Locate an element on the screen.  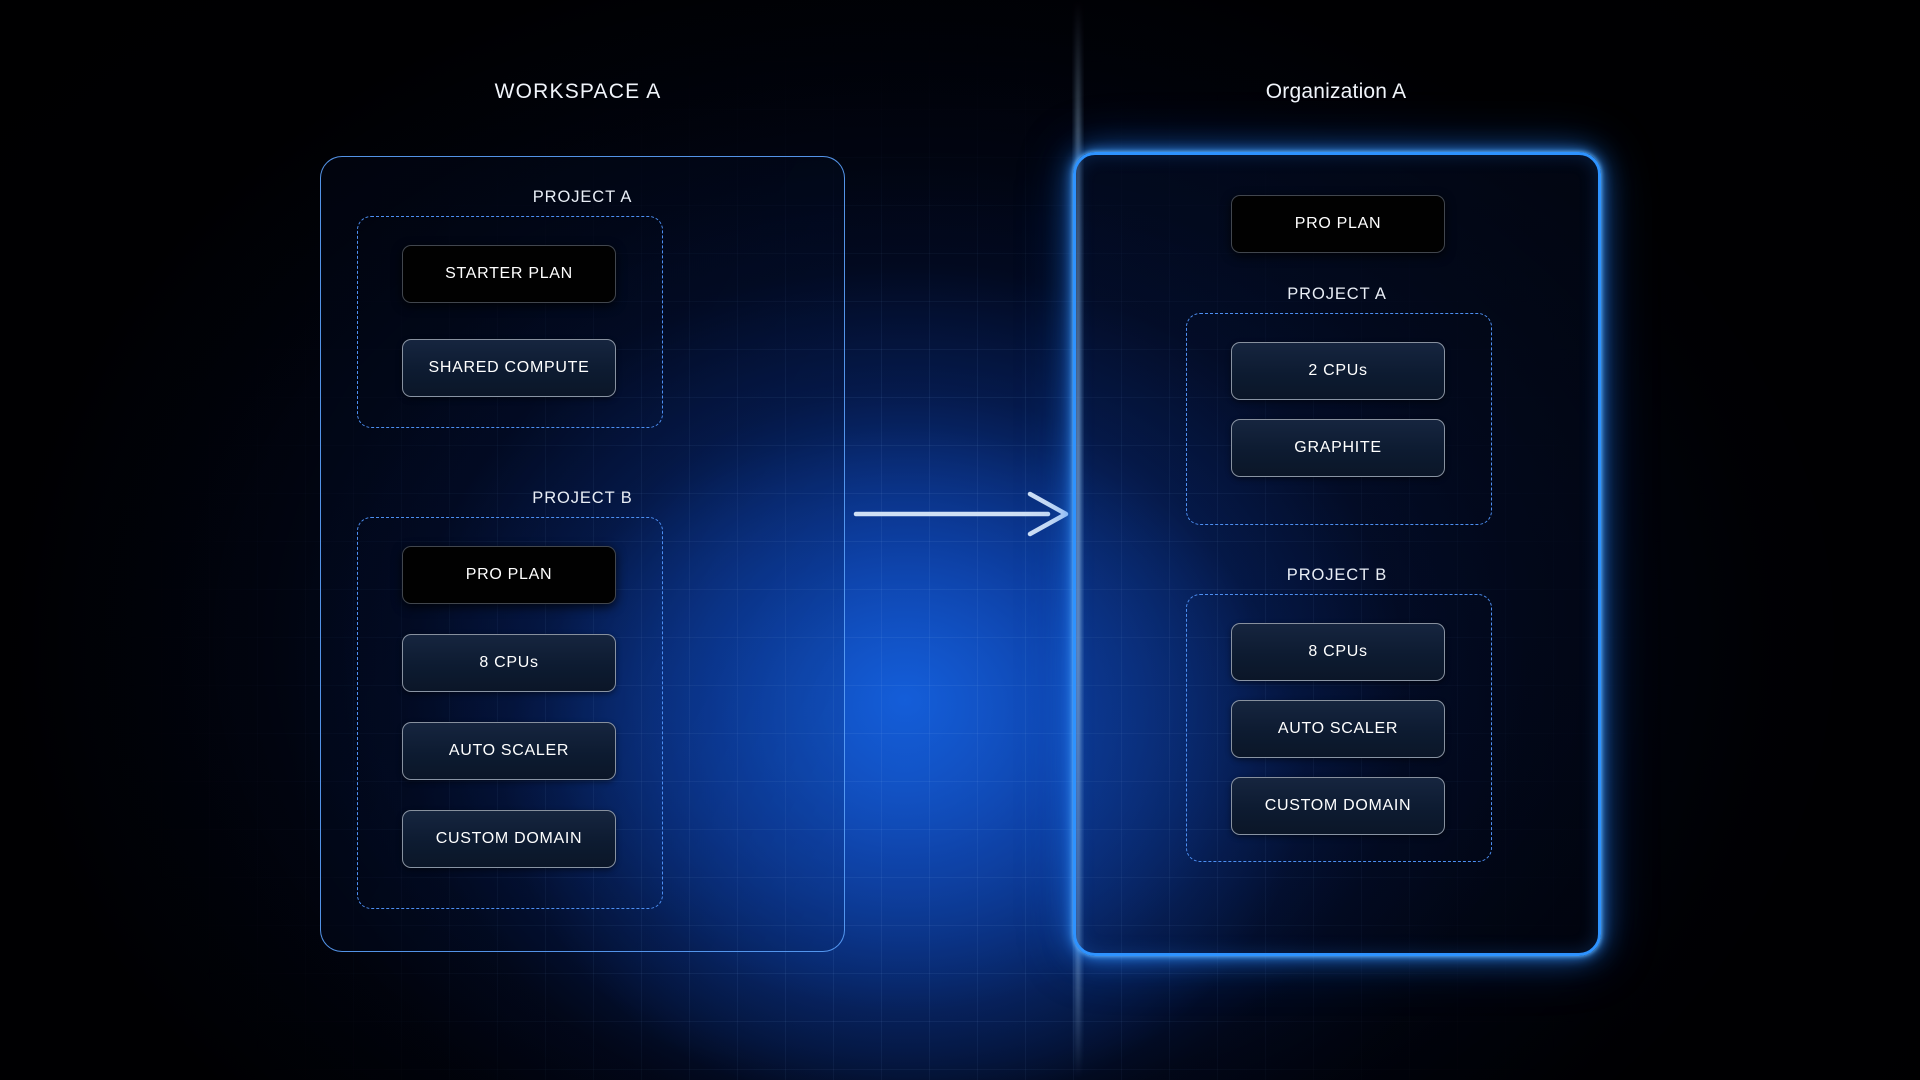
workspace-project-b-item-custom-domain: CUSTOM DOMAIN is located at coordinates (509, 839).